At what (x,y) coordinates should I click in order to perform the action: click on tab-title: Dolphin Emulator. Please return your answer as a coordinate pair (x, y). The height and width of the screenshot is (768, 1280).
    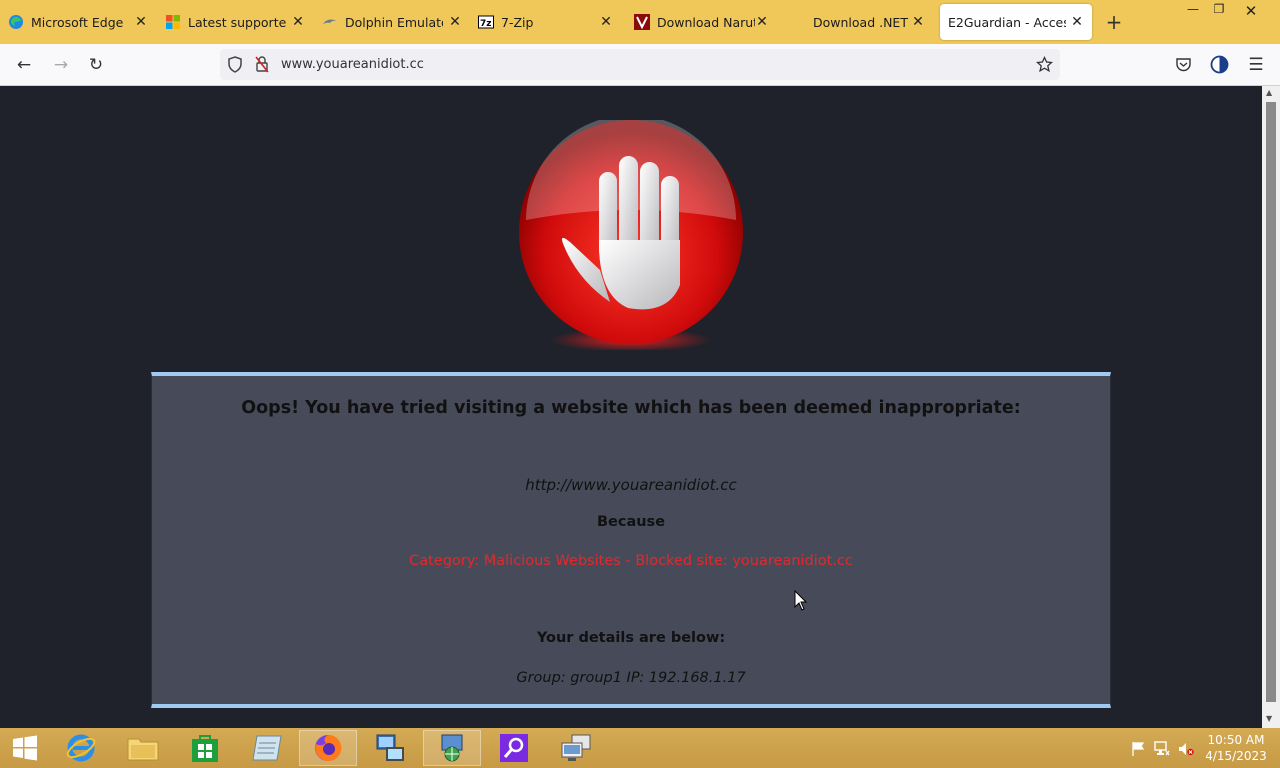
    Looking at the image, I should click on (394, 22).